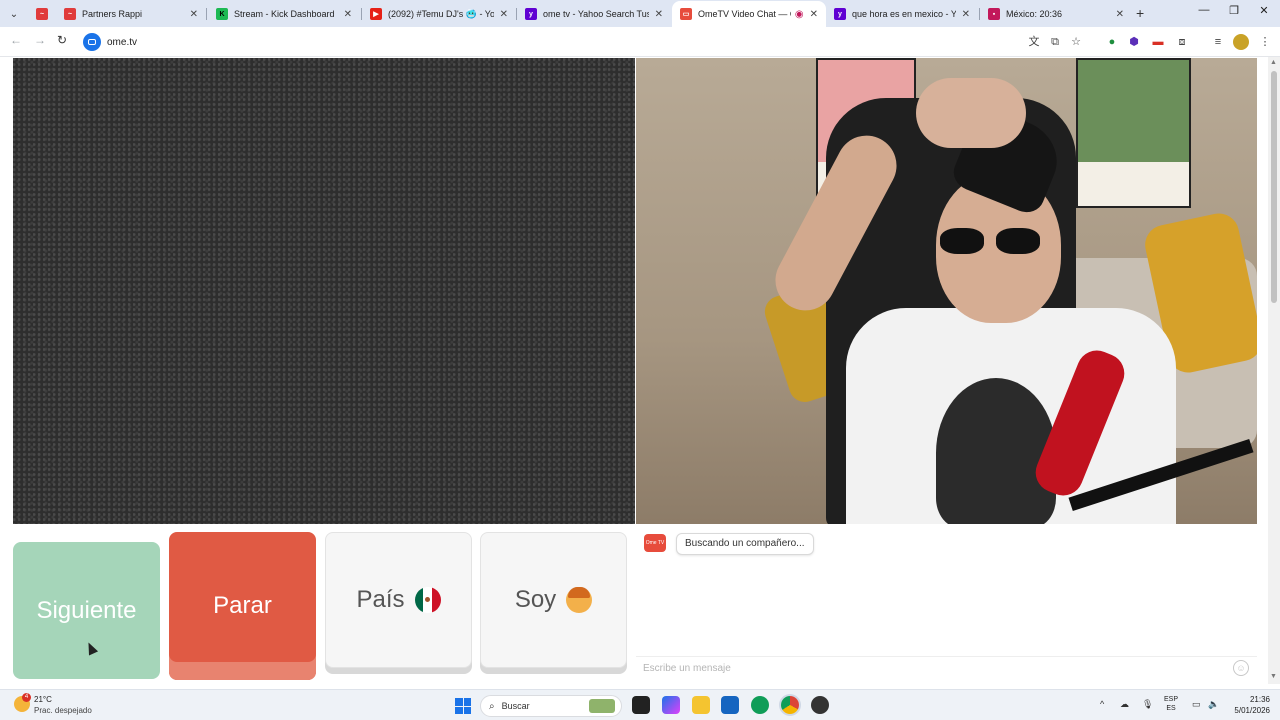 The image size is (1280, 720). I want to click on obs-icon, so click(820, 705).